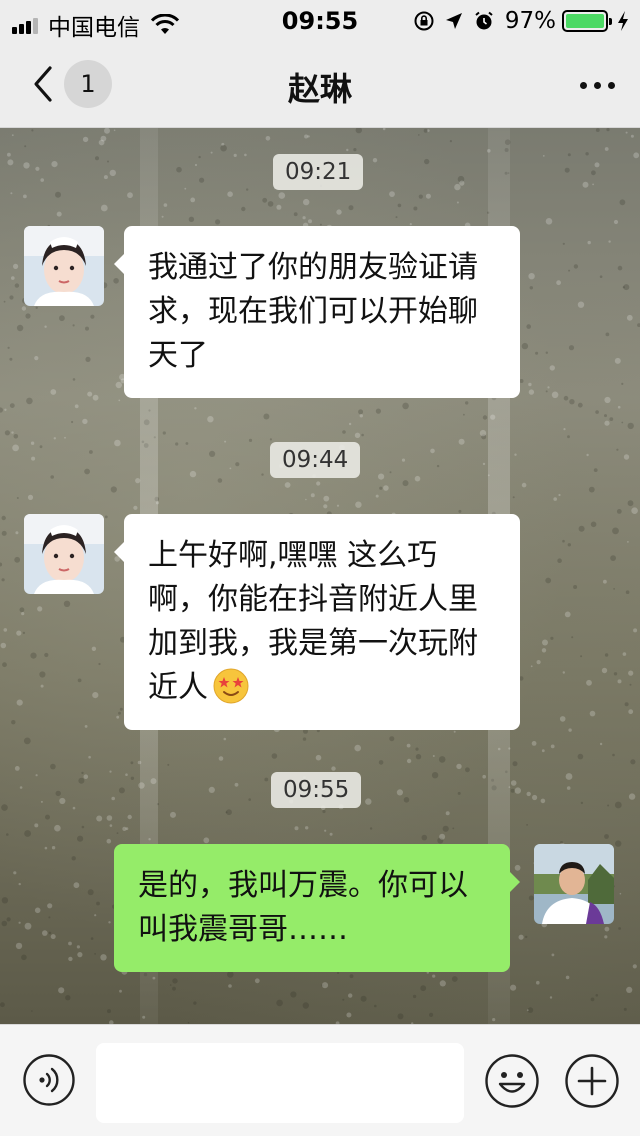 This screenshot has width=640, height=1136. Describe the element at coordinates (315, 460) in the screenshot. I see `message-timestamp: 09:44` at that location.